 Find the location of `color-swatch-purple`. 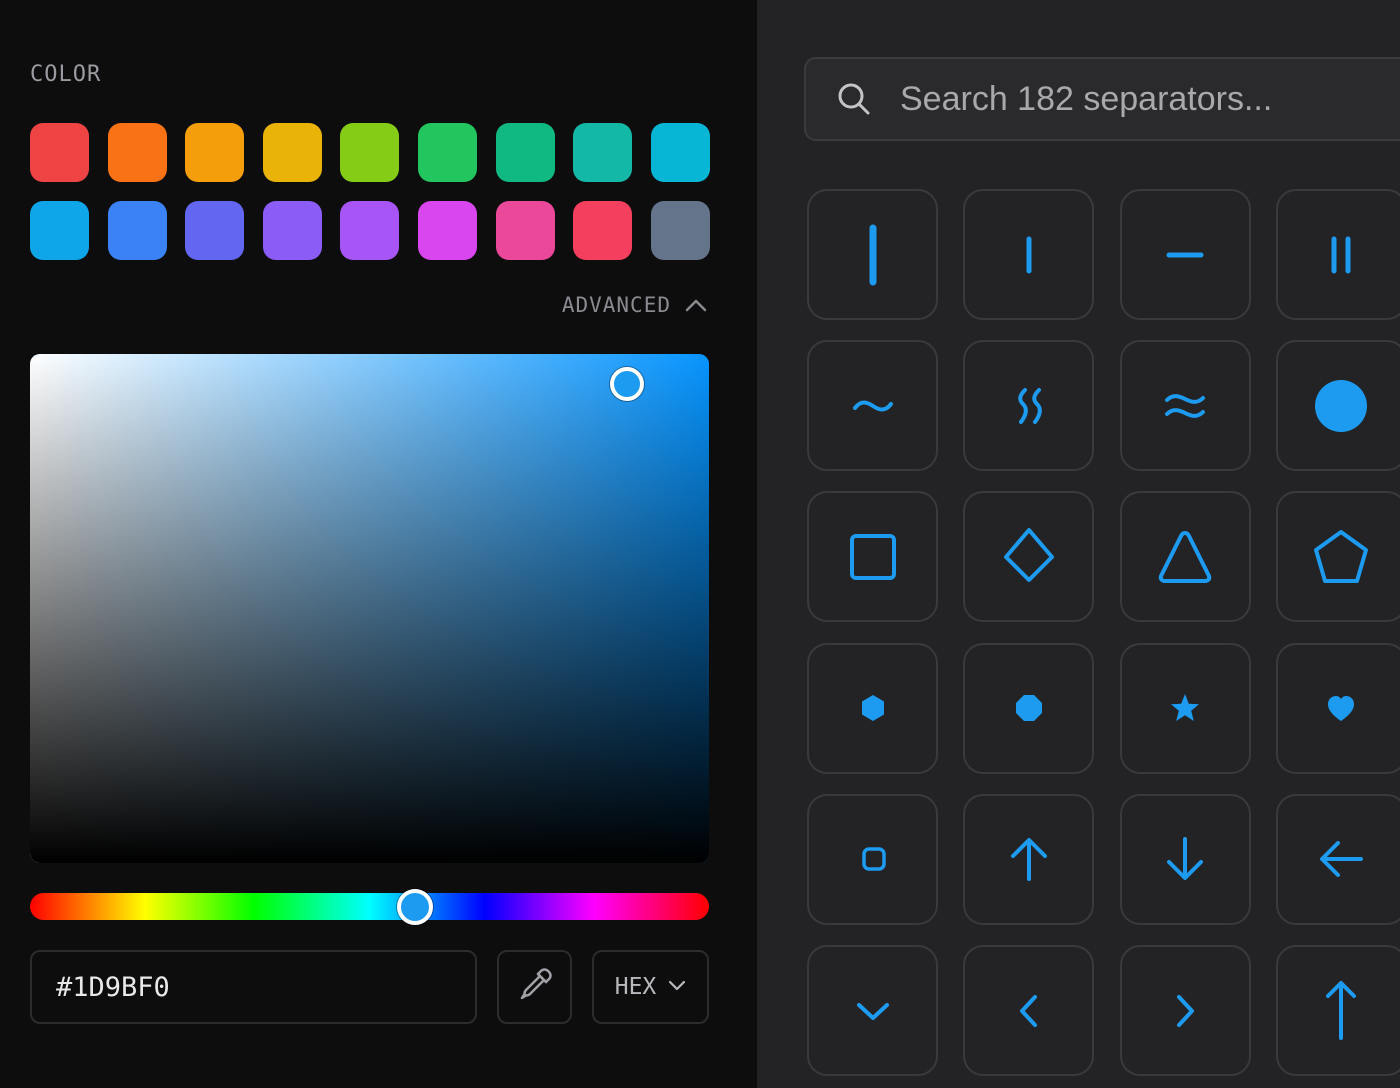

color-swatch-purple is located at coordinates (370, 230).